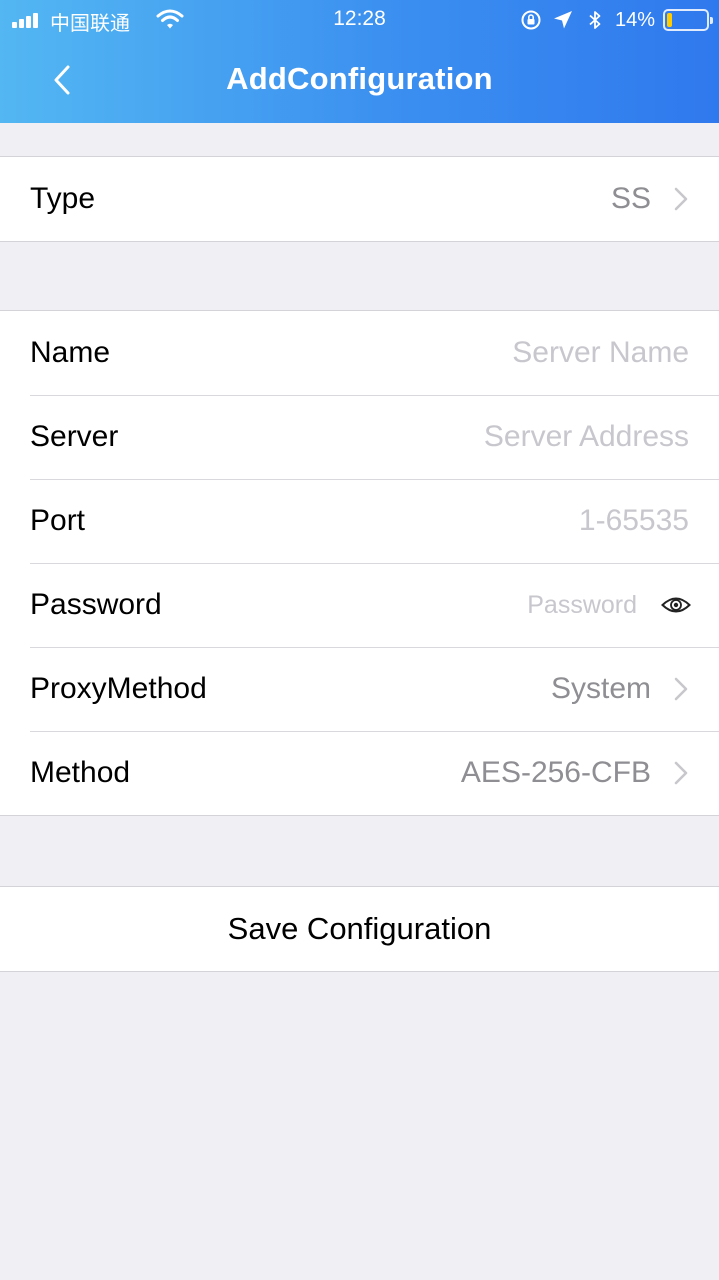 The width and height of the screenshot is (719, 1280). Describe the element at coordinates (595, 20) in the screenshot. I see `bluetooth-icon` at that location.